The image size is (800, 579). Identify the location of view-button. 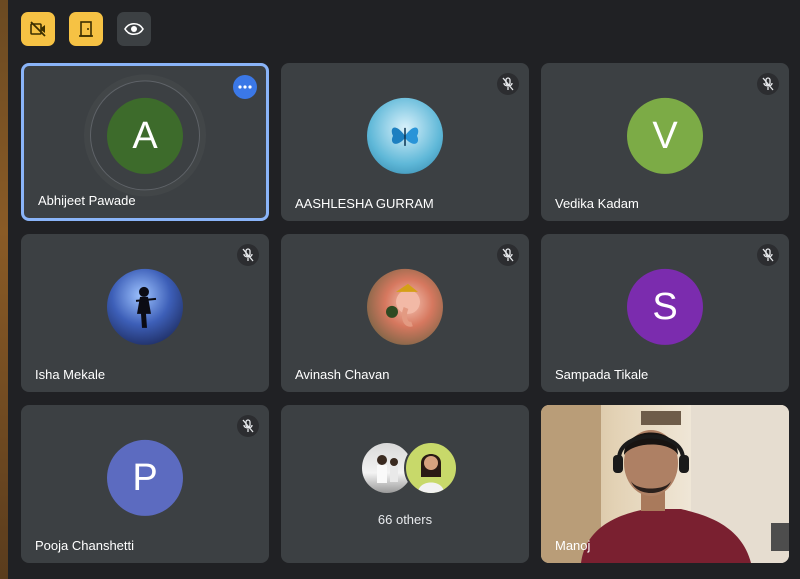
(134, 29).